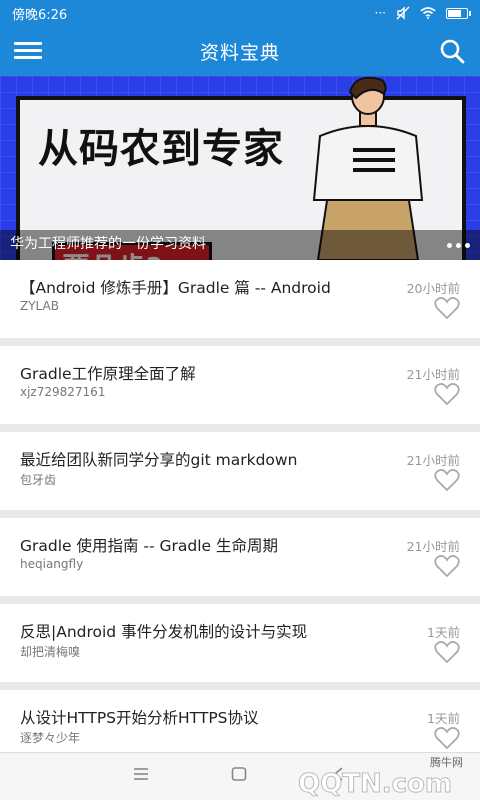 This screenshot has width=480, height=800. Describe the element at coordinates (240, 385) in the screenshot. I see `list-item: Gradle工作原理全面了解 xjz729827161 21小时前` at that location.